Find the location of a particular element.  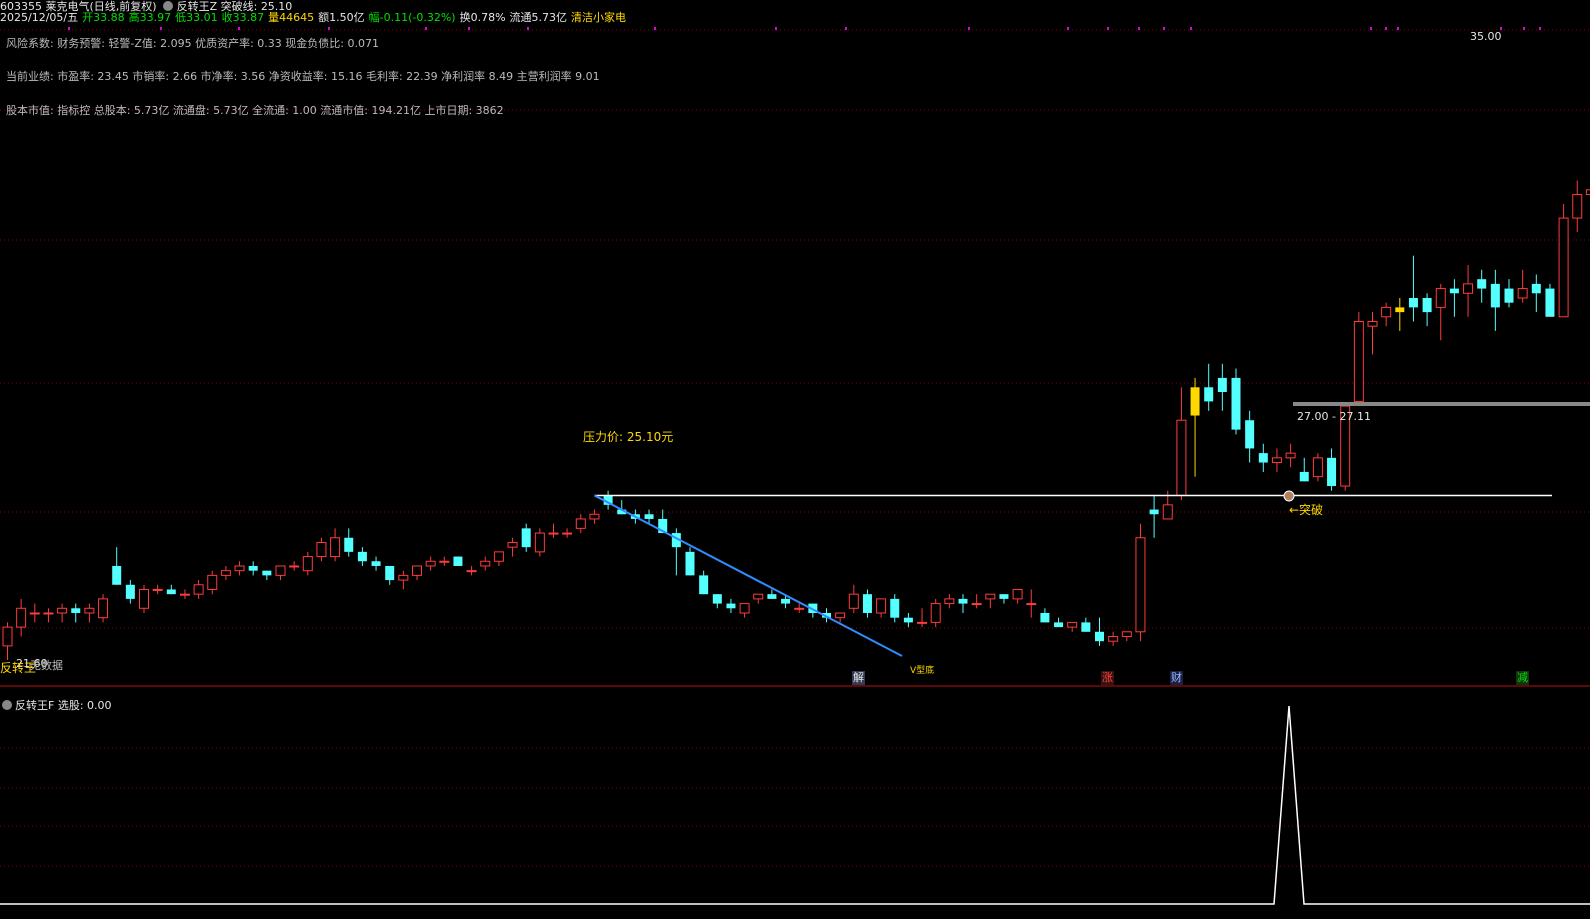

event-marker-jie: 解 is located at coordinates (858, 678).